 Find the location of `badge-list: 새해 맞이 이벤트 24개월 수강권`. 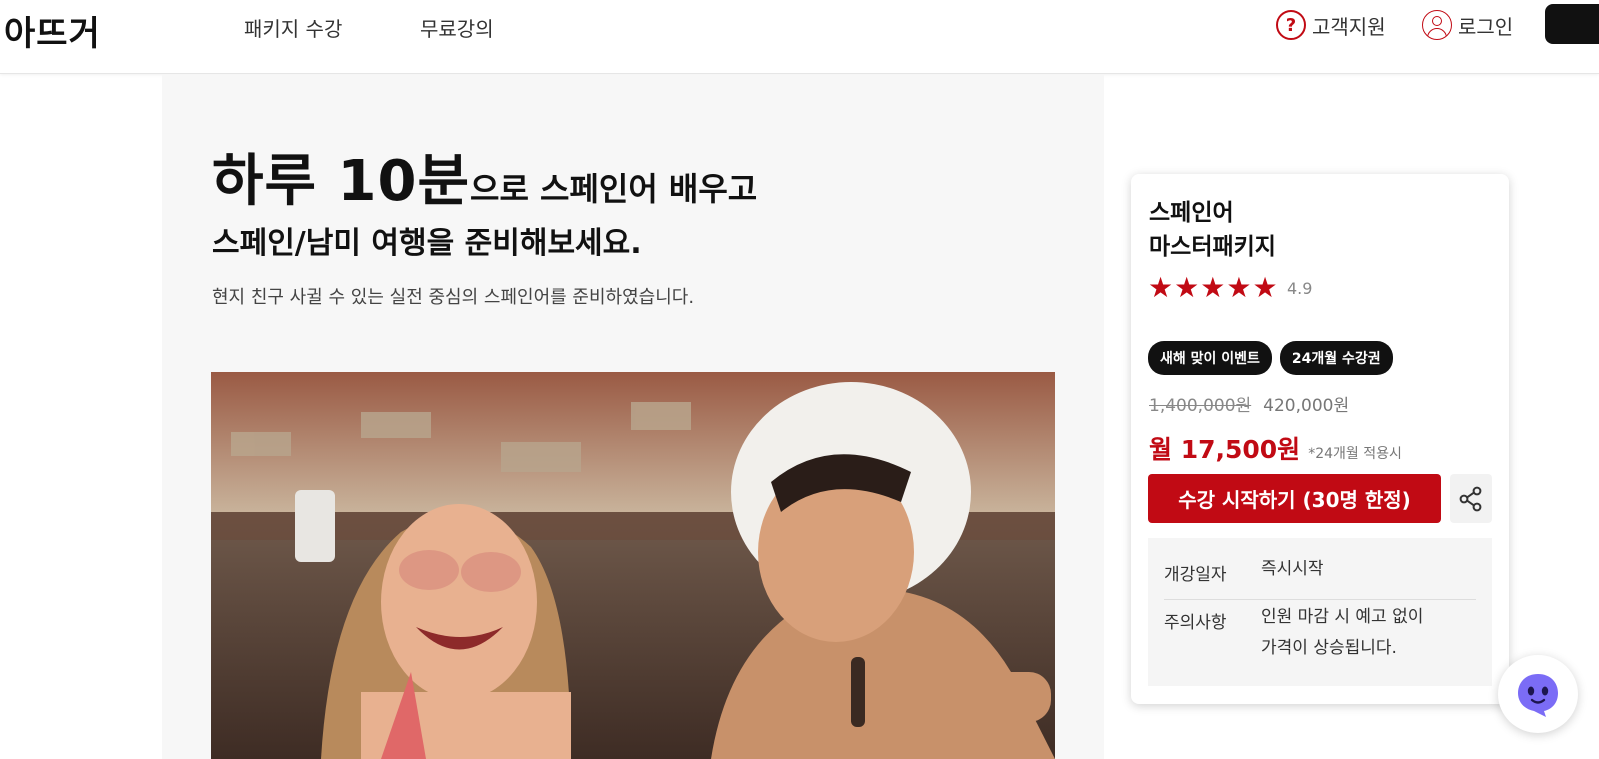

badge-list: 새해 맞이 이벤트 24개월 수강권 is located at coordinates (1270, 358).